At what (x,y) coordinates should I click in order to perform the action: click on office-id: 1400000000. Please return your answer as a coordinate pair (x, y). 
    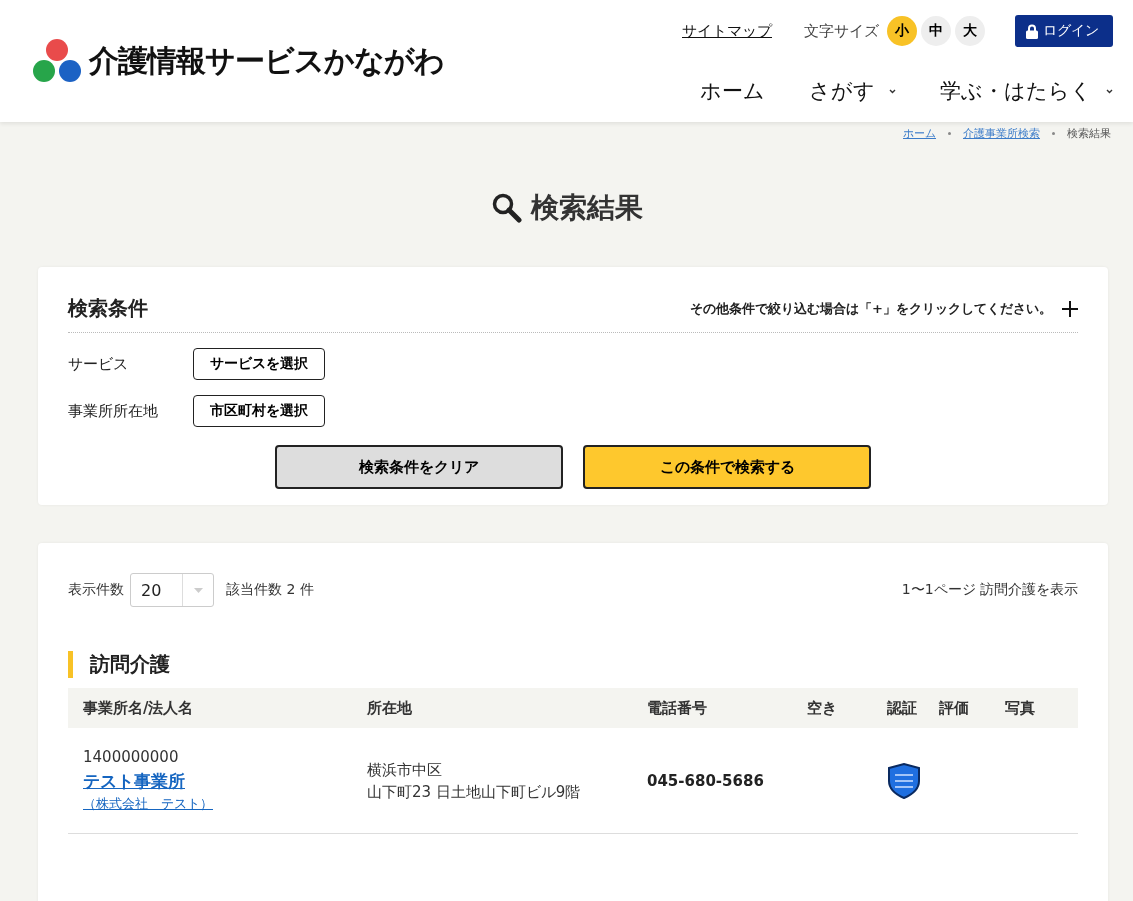
    Looking at the image, I should click on (131, 757).